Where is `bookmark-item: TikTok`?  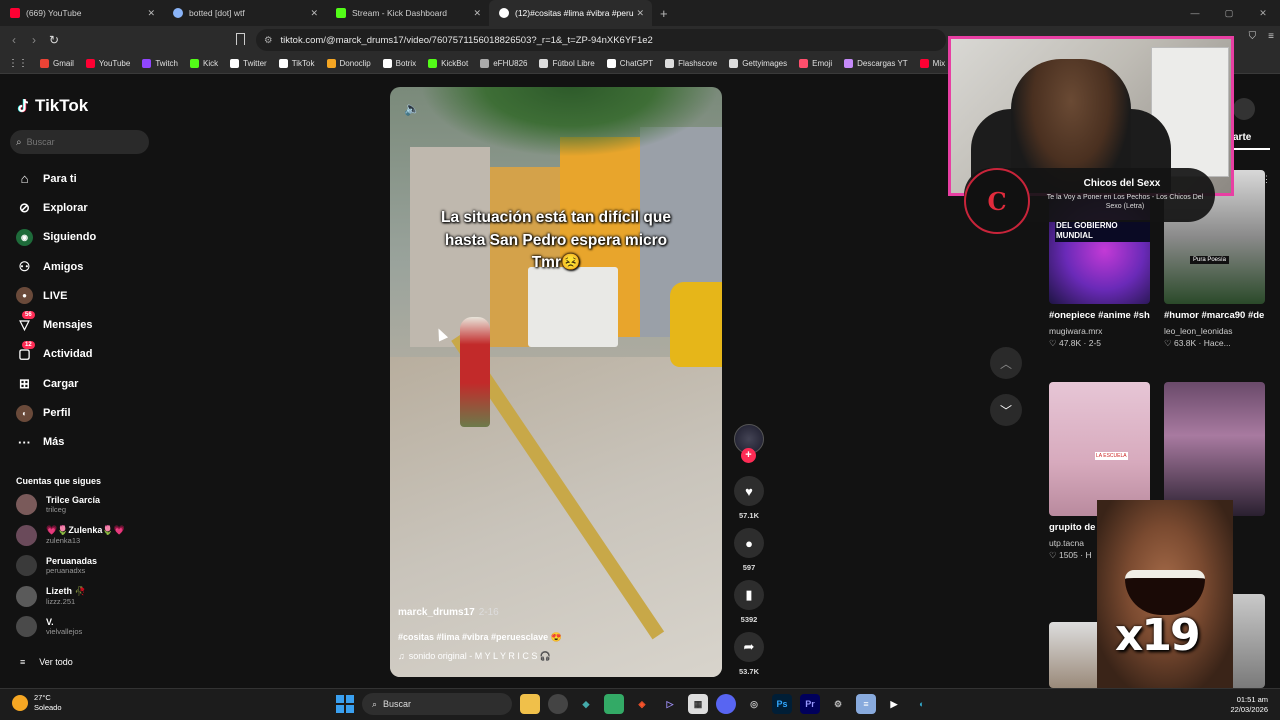 bookmark-item: TikTok is located at coordinates (296, 63).